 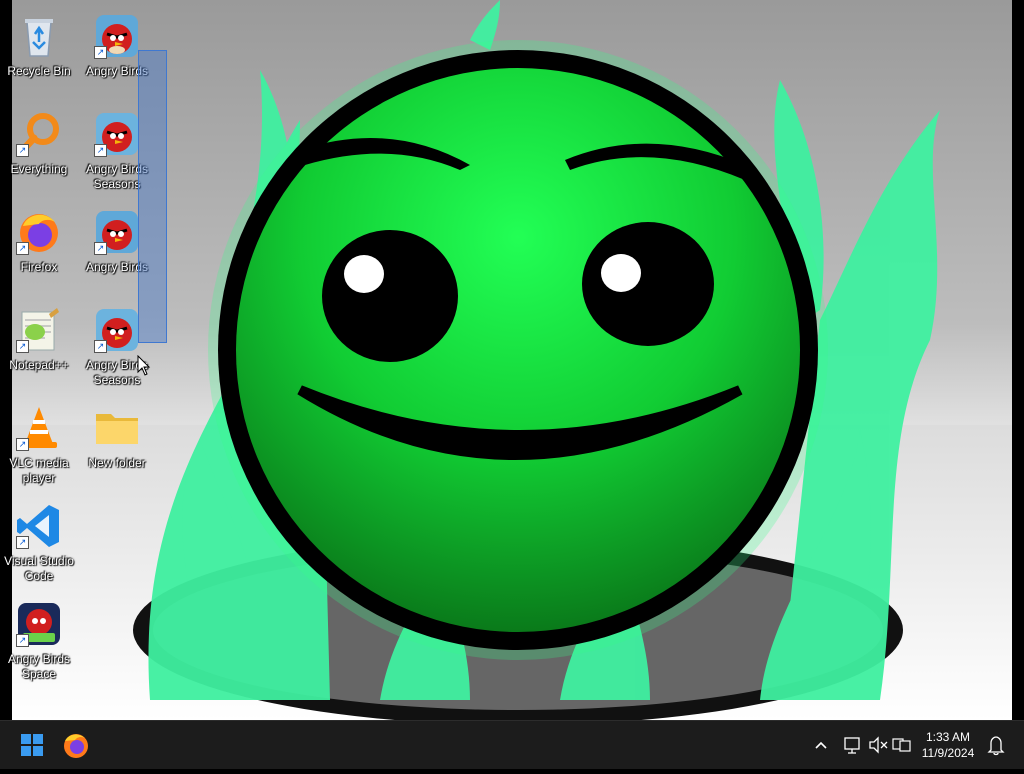 I want to click on firefox-icon, so click(x=76, y=746).